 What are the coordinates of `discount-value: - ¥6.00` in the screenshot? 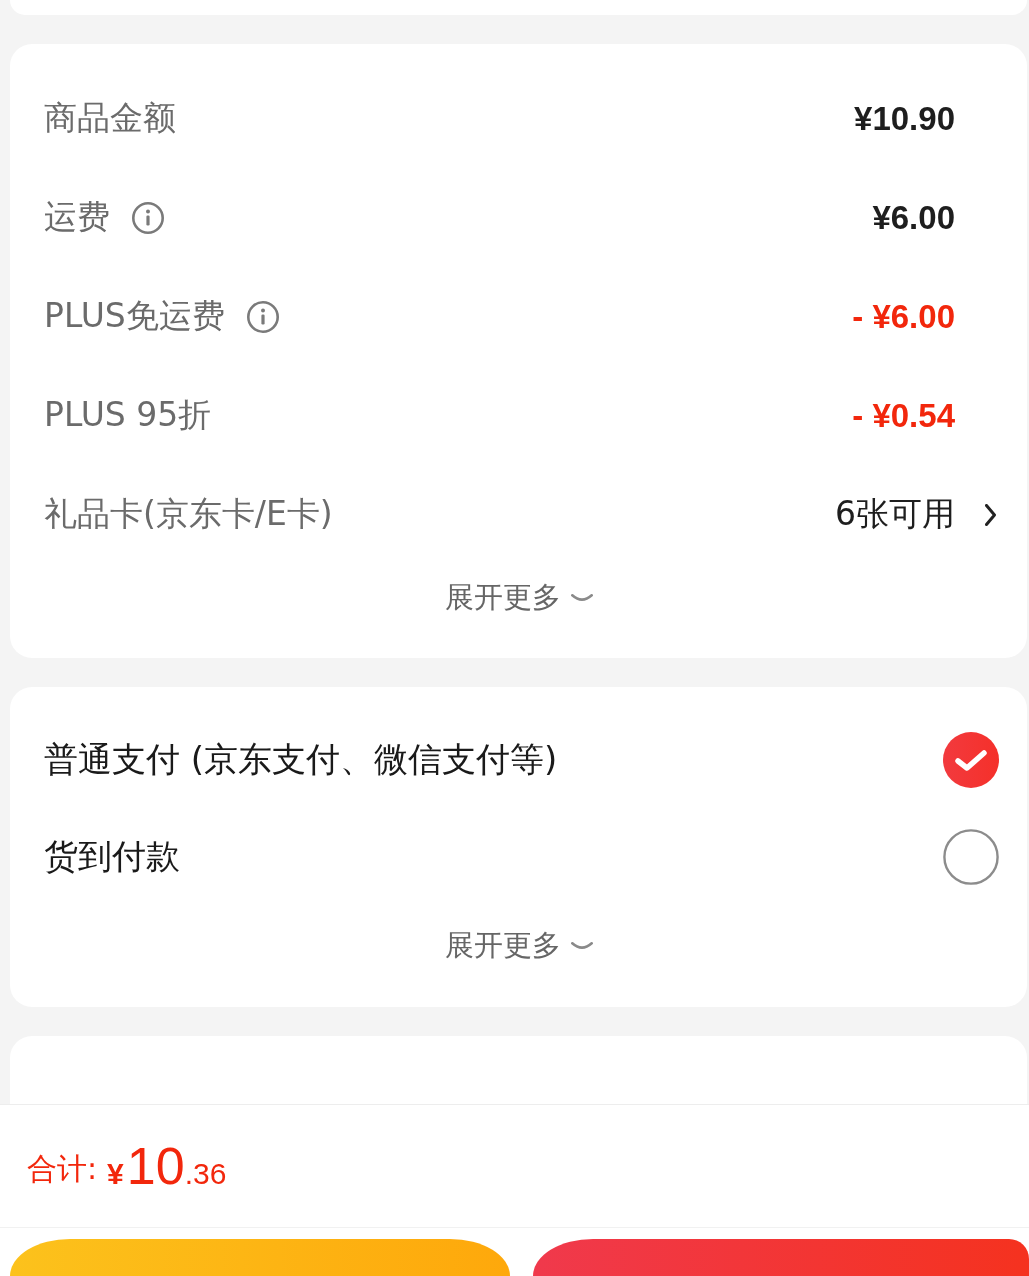 It's located at (903, 316).